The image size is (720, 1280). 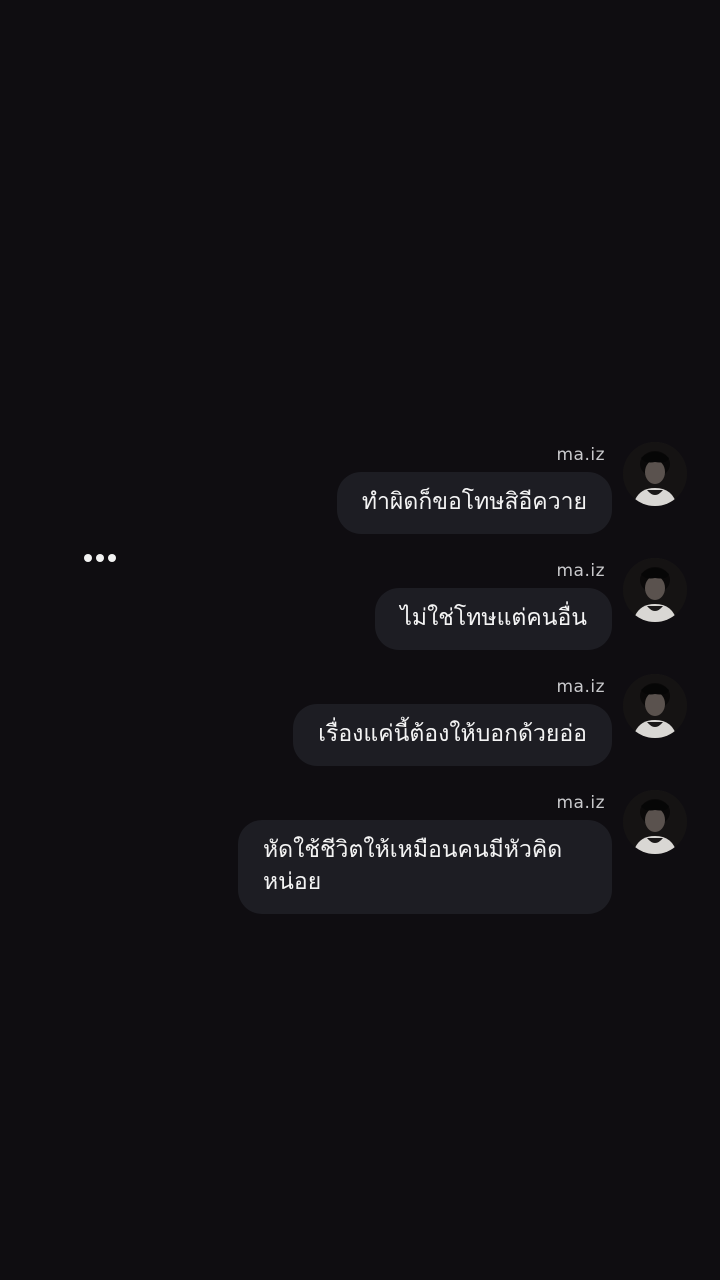 What do you see at coordinates (474, 503) in the screenshot?
I see `message-bubble: ทำผิดก็ขอโทษสิอีควาย` at bounding box center [474, 503].